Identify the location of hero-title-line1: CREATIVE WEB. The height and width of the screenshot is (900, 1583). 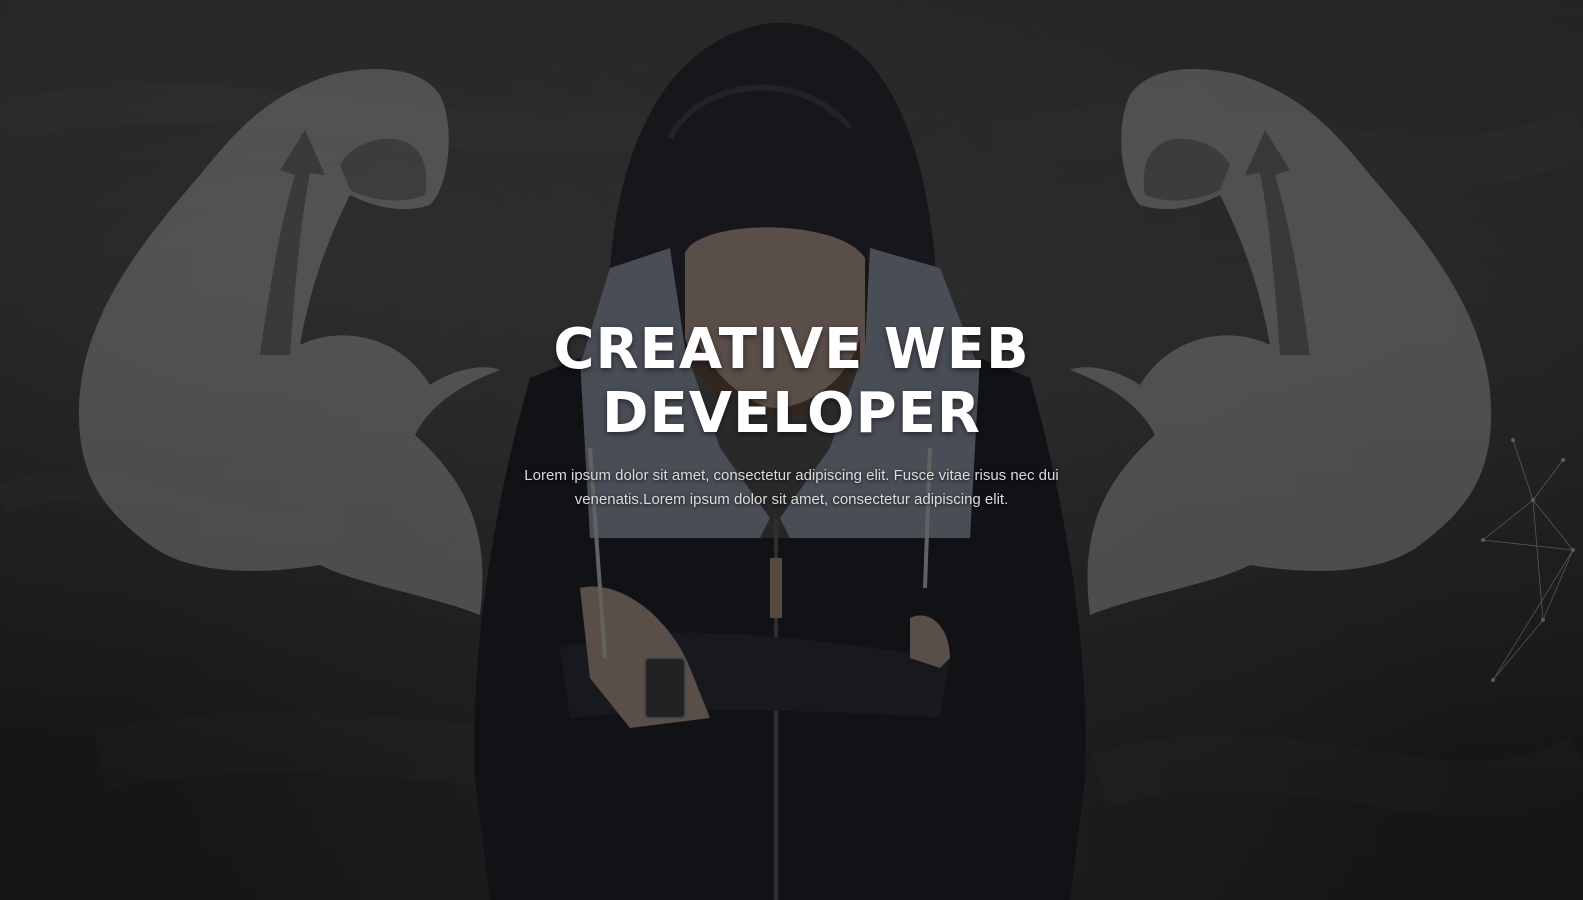
(791, 349).